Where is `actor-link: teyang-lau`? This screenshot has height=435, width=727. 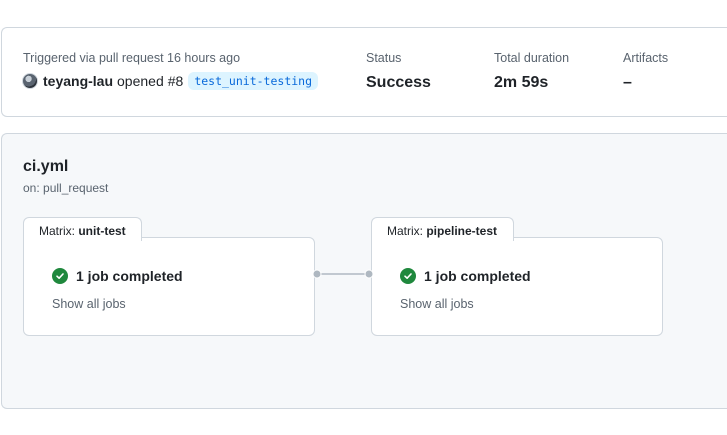
actor-link: teyang-lau is located at coordinates (78, 81).